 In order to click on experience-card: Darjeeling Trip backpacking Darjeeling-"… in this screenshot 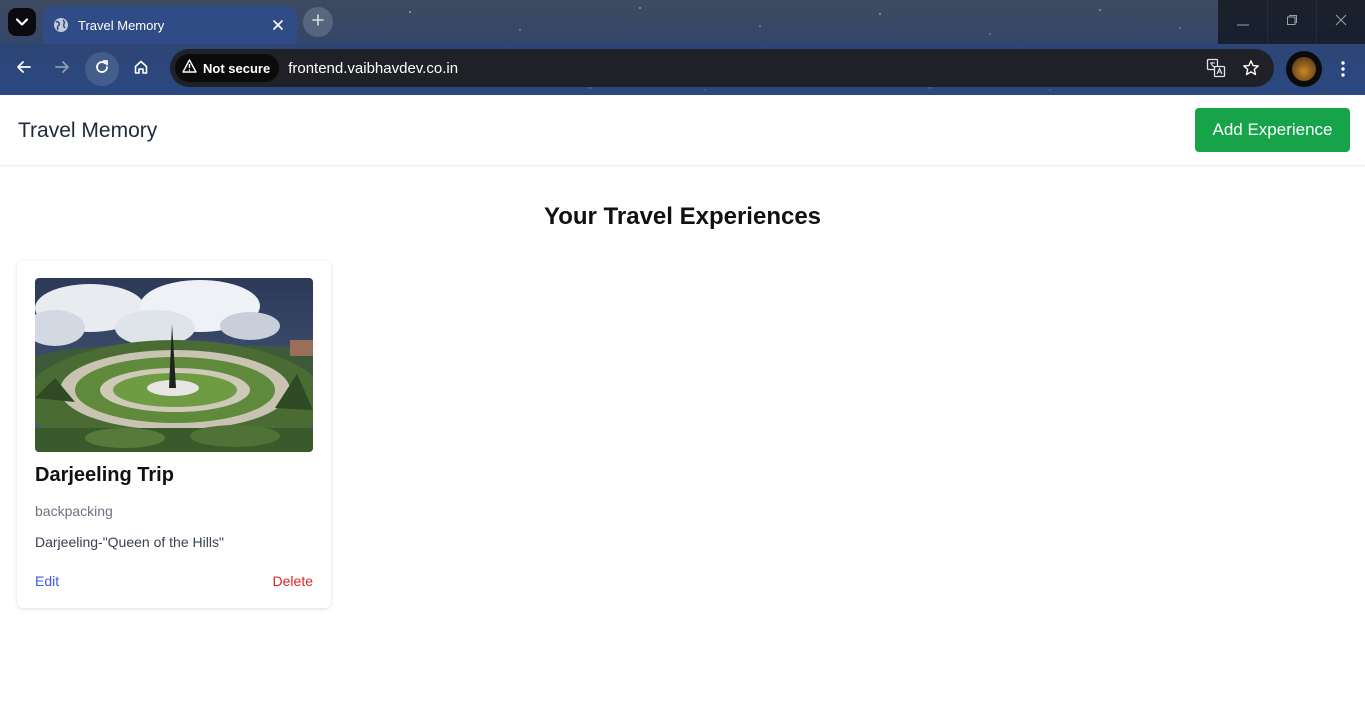, I will do `click(174, 434)`.